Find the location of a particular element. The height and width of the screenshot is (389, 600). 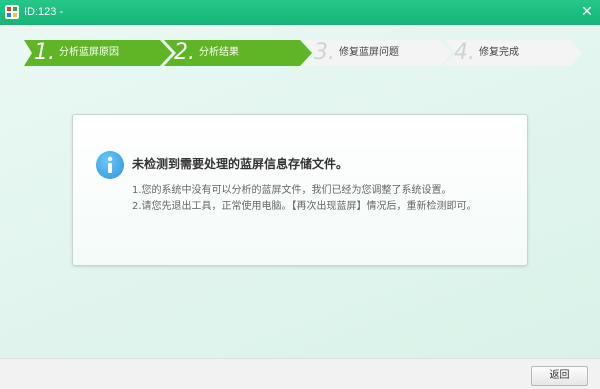

info-icon is located at coordinates (110, 165).